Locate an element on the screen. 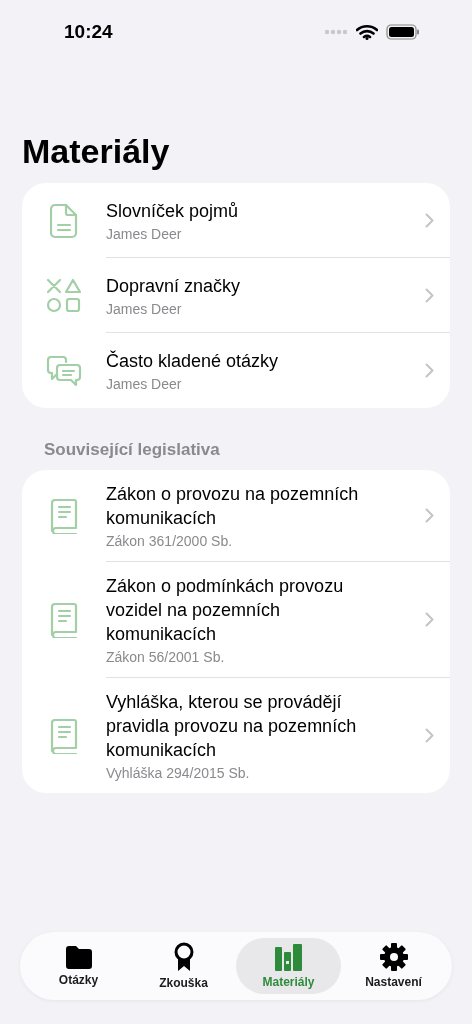 This screenshot has width=472, height=1024. row-title: Vyhláška, kterou se provádějí pravidla provozu na pozemních komunikacích is located at coordinates (232, 726).